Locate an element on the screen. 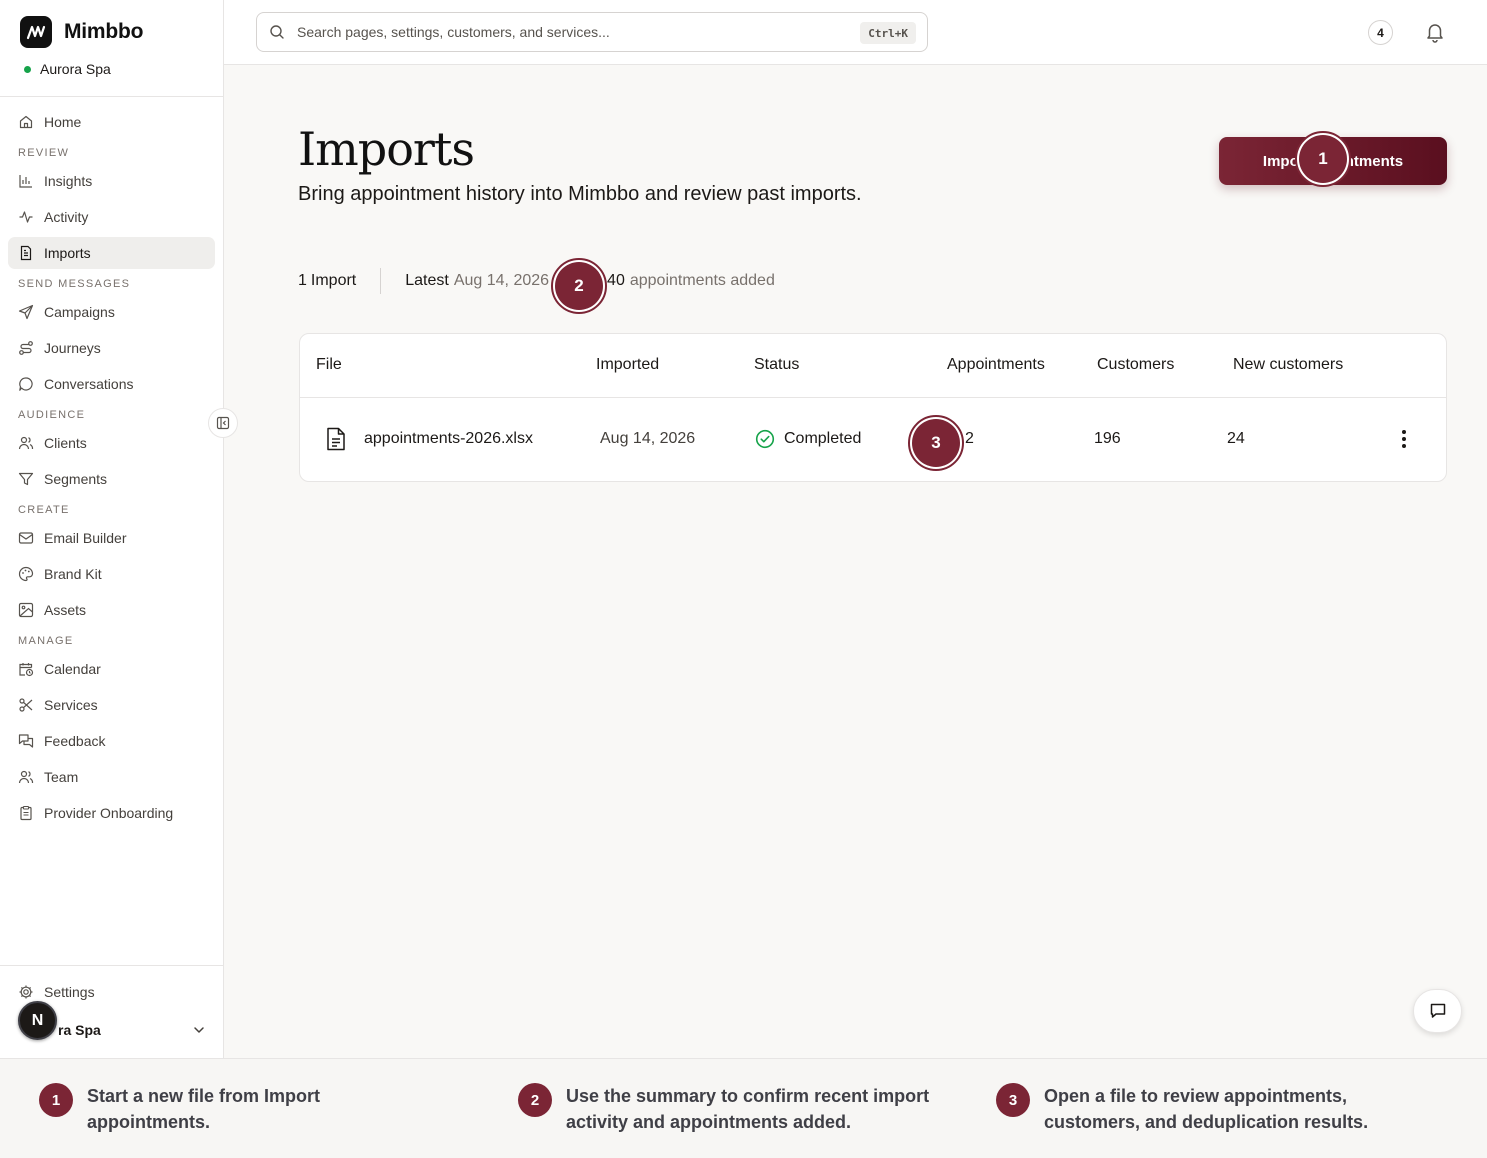 The width and height of the screenshot is (1487, 1158). file-import-icon is located at coordinates (26, 253).